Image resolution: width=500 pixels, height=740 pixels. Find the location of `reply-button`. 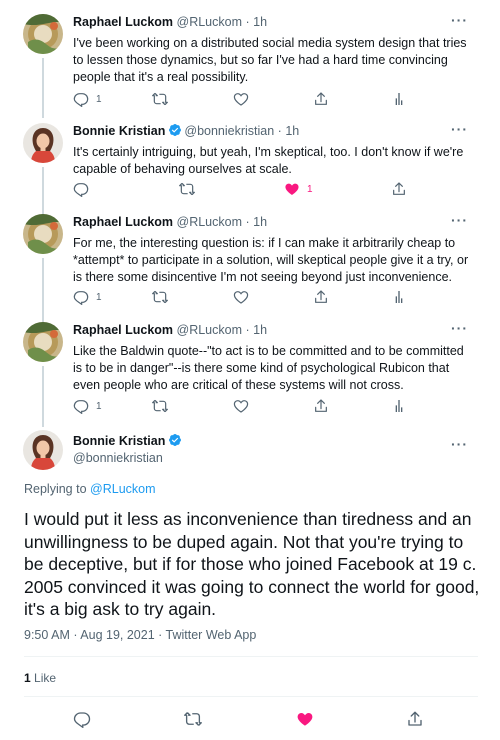

reply-button is located at coordinates (82, 719).